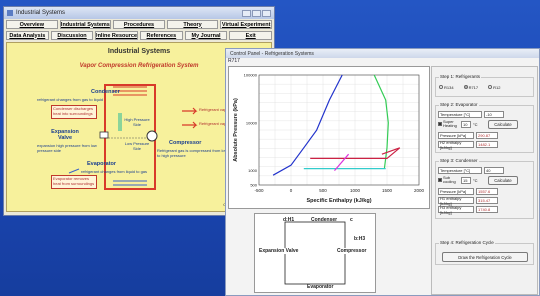  I want to click on radio-r12: R12, so click(494, 87).